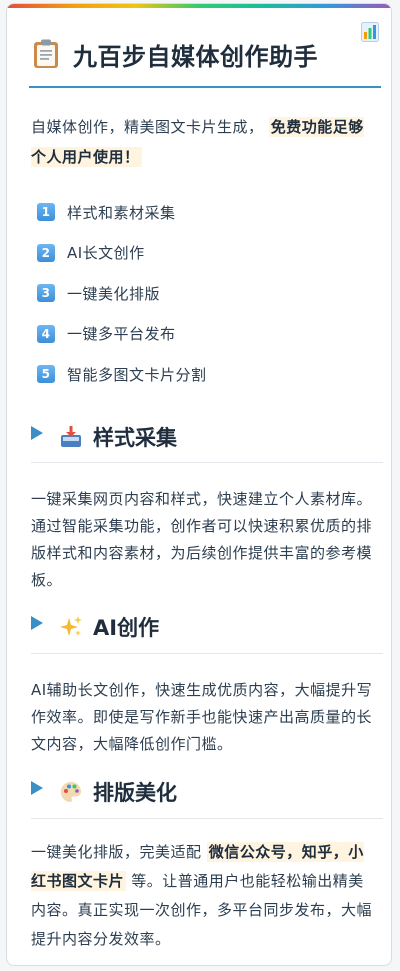  What do you see at coordinates (207, 293) in the screenshot?
I see `list-item: 3 一键美化排版` at bounding box center [207, 293].